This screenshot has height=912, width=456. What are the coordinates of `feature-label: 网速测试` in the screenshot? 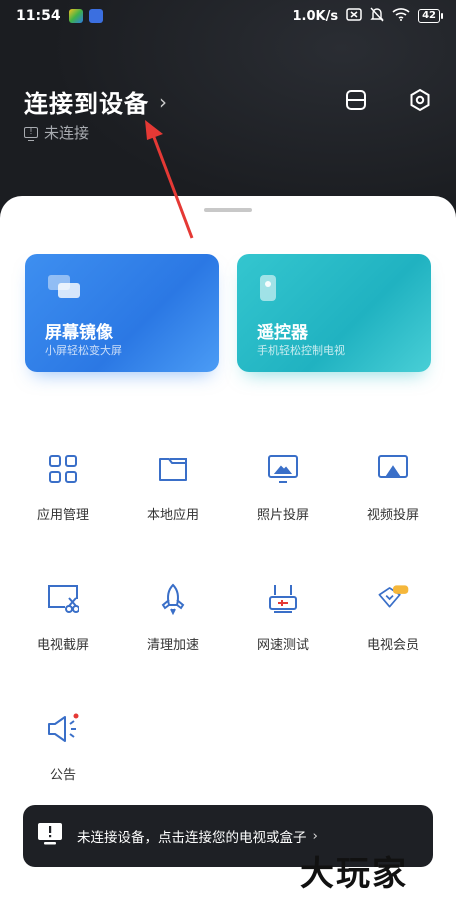 It's located at (282, 645).